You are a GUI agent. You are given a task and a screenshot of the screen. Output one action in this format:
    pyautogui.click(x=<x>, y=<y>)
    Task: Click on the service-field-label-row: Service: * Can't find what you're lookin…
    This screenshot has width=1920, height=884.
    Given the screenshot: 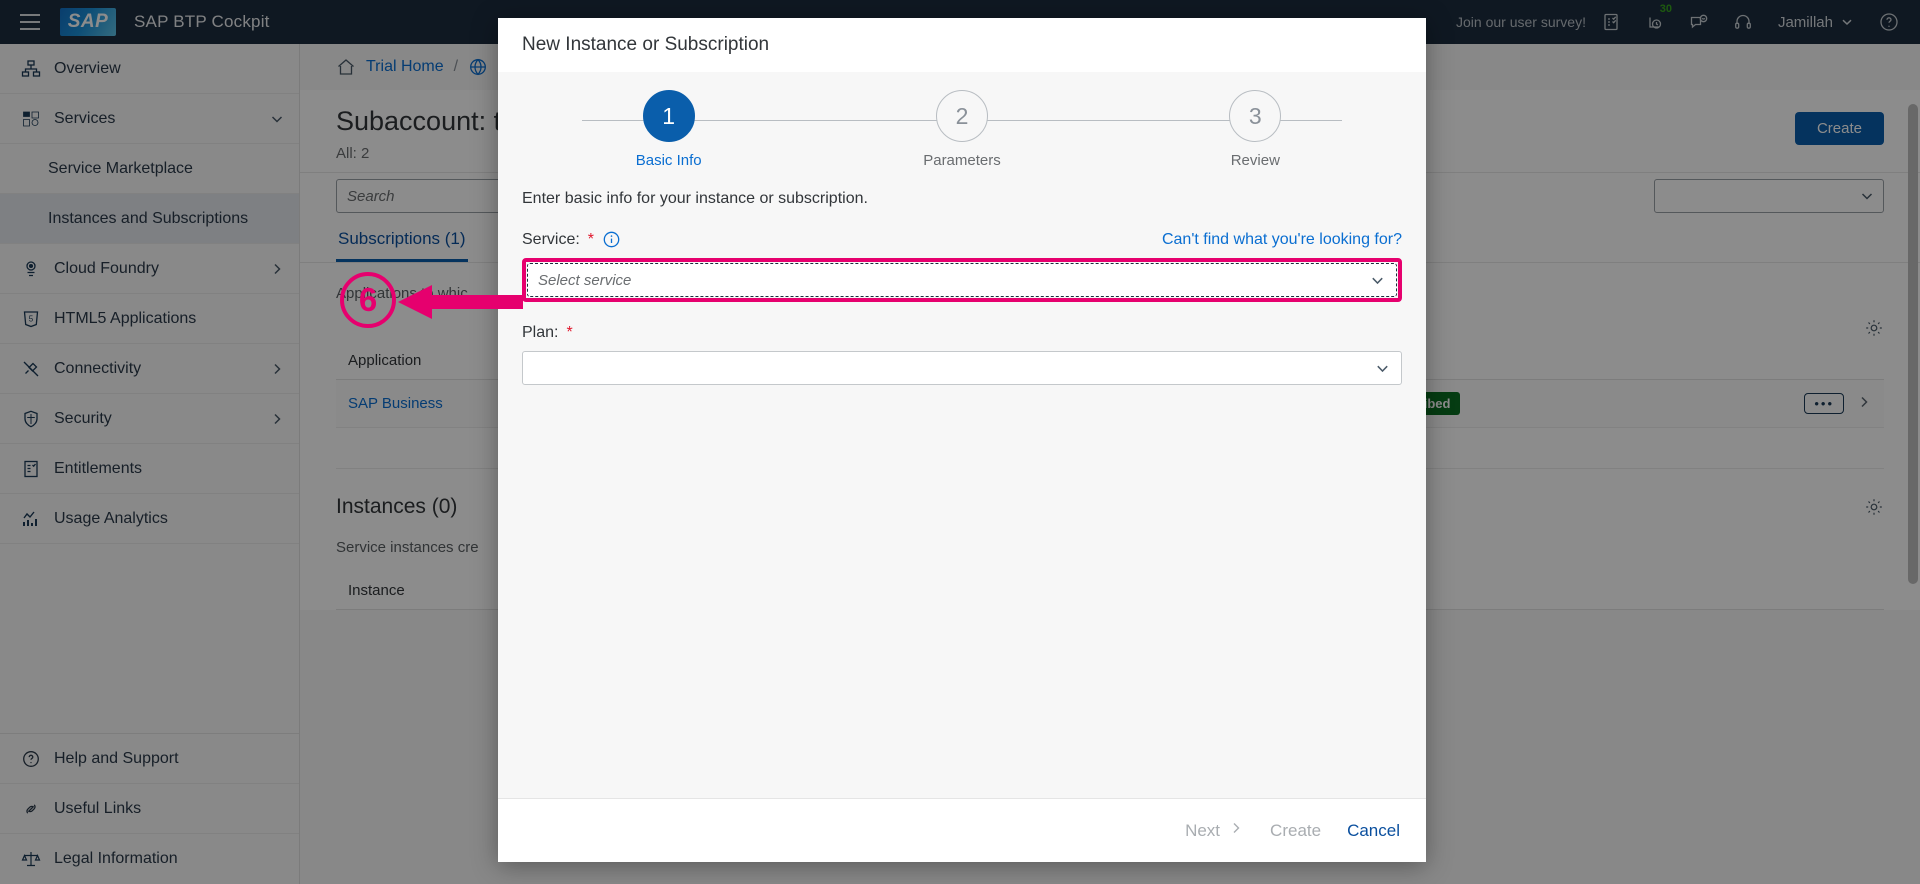 What is the action you would take?
    pyautogui.click(x=962, y=244)
    